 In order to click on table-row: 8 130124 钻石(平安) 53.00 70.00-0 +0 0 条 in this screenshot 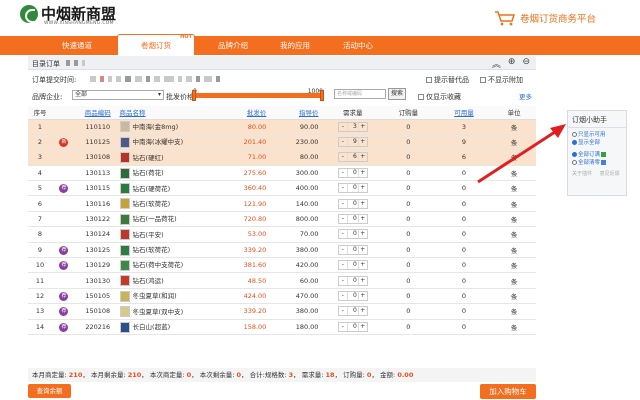, I will do `click(282, 234)`.